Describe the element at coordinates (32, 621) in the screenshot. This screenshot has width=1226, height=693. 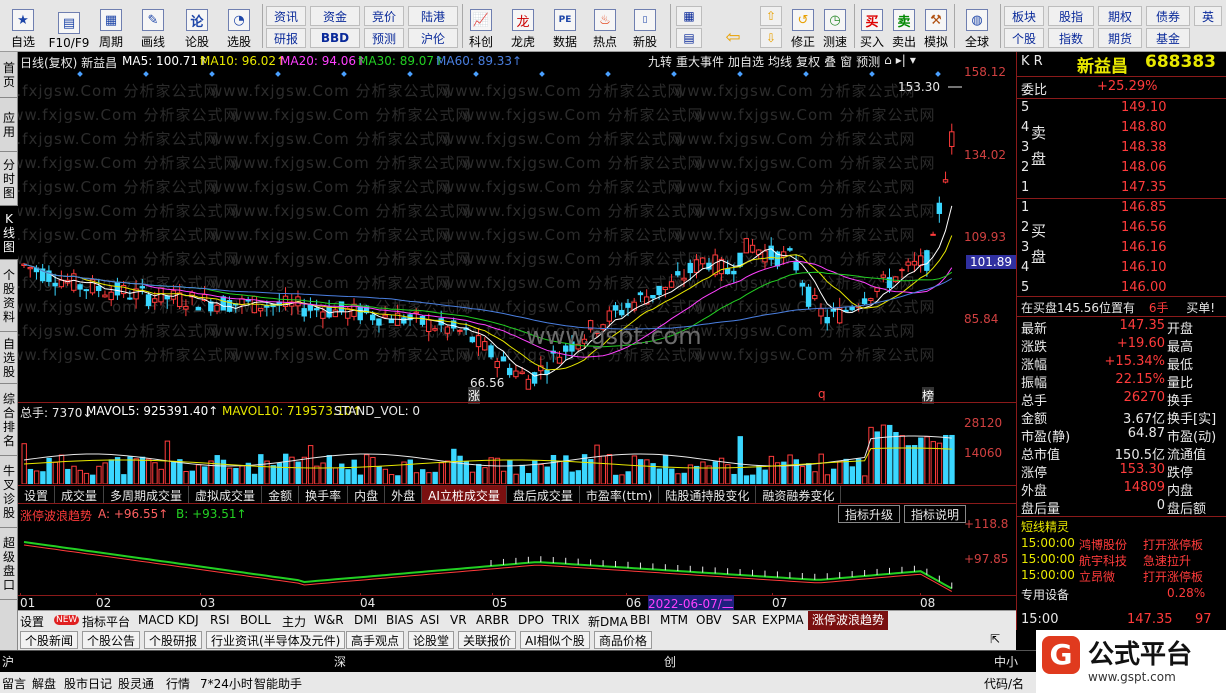
I see `indicator-tab-0: 设置` at that location.